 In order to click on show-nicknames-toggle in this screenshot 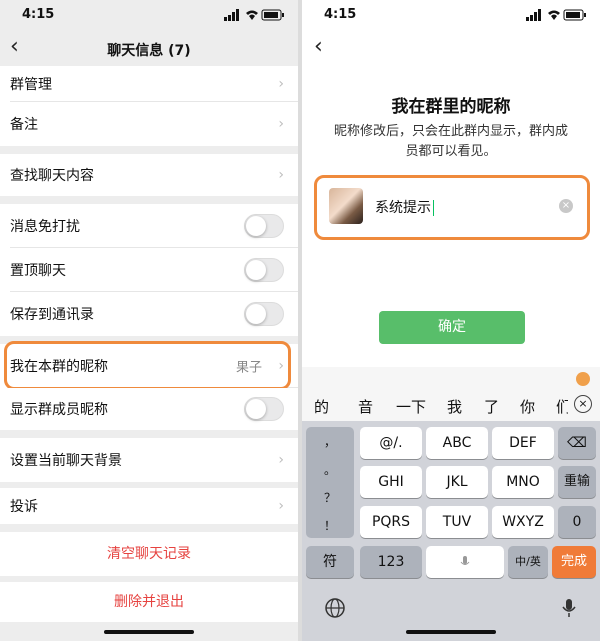, I will do `click(264, 409)`.